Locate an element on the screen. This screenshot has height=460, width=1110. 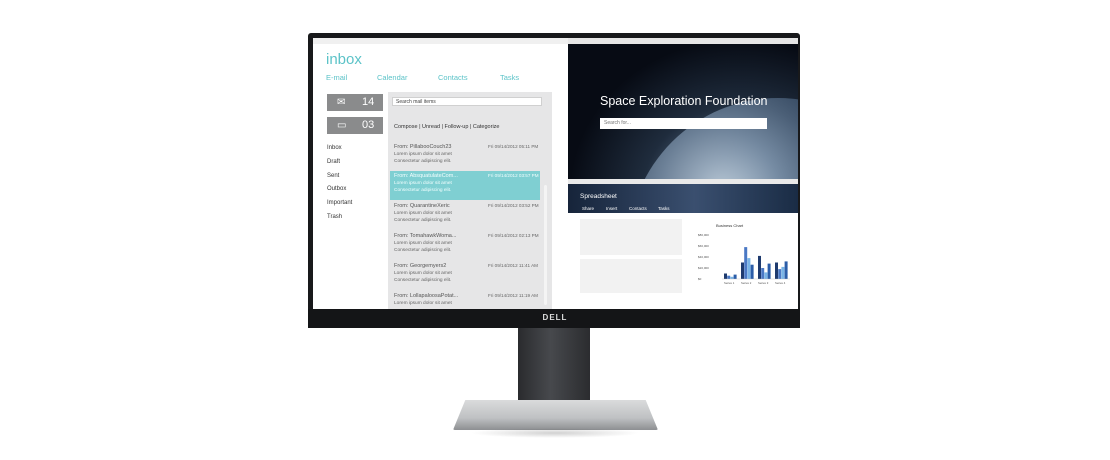
mail-date: Fri 09/14/2012 11:41 AM is located at coordinates (513, 265).